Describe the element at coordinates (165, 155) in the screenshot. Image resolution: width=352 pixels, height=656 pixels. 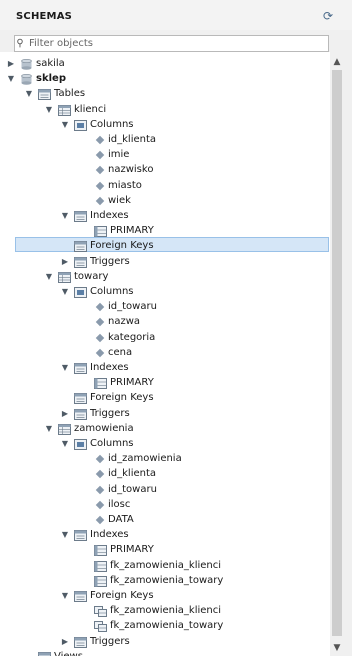
I see `tree-node-column: imie` at that location.